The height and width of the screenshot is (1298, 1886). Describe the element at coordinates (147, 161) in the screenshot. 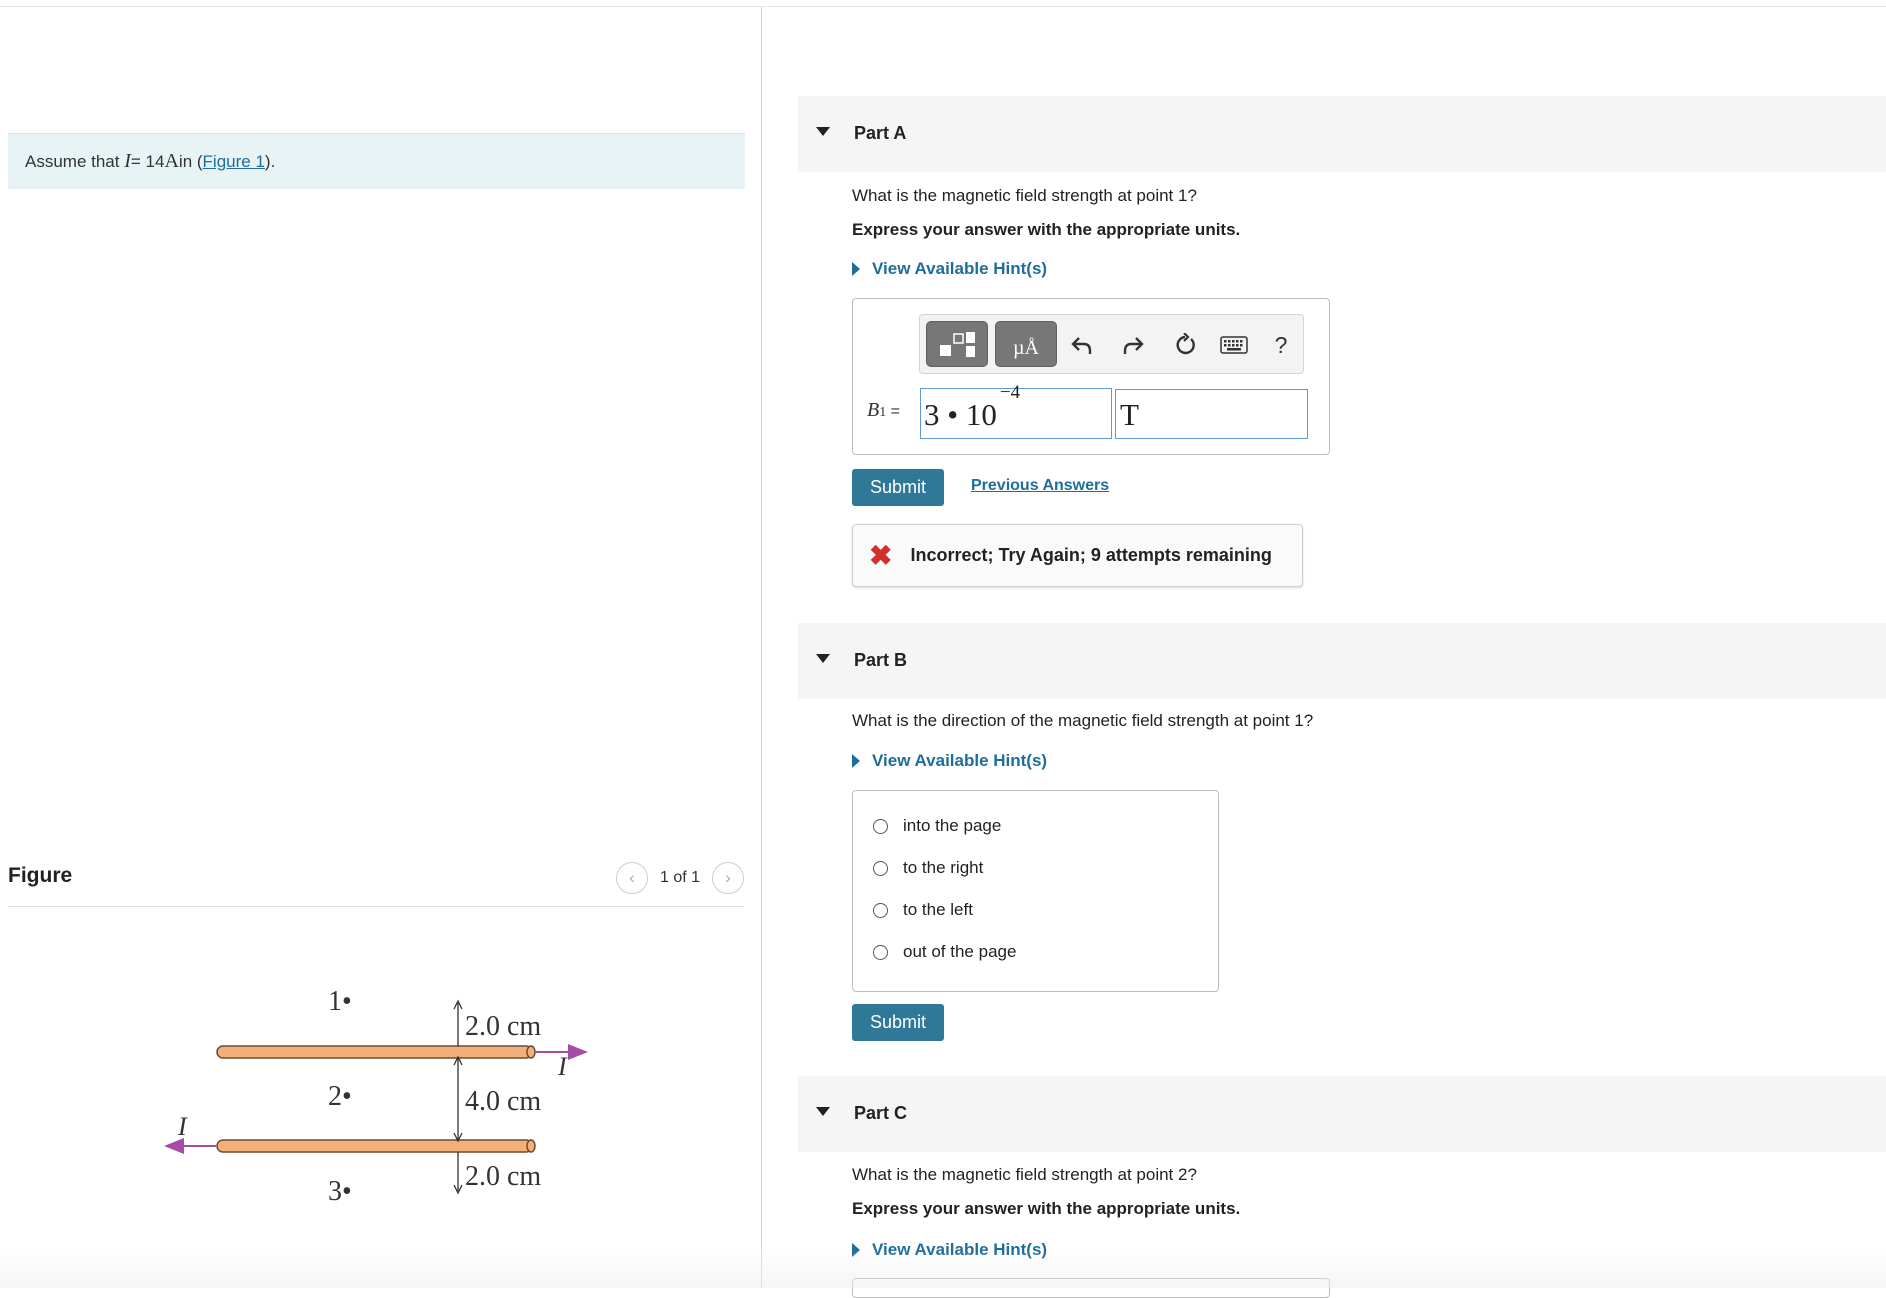

I see `prompt-equals: = 14` at that location.